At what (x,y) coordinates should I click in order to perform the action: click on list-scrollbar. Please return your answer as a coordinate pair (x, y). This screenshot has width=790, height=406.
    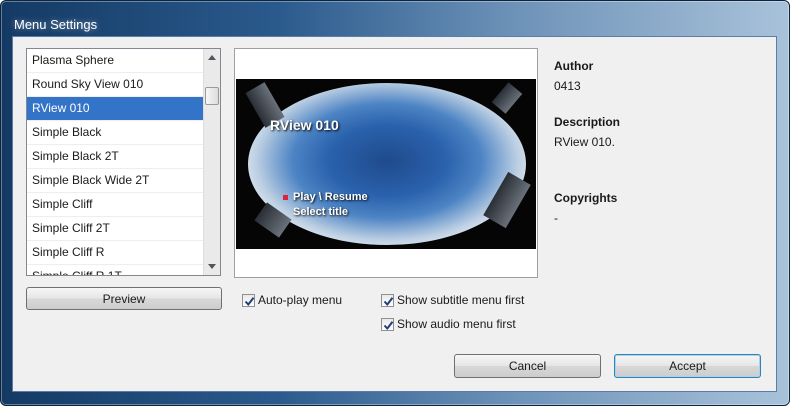
    Looking at the image, I should click on (211, 162).